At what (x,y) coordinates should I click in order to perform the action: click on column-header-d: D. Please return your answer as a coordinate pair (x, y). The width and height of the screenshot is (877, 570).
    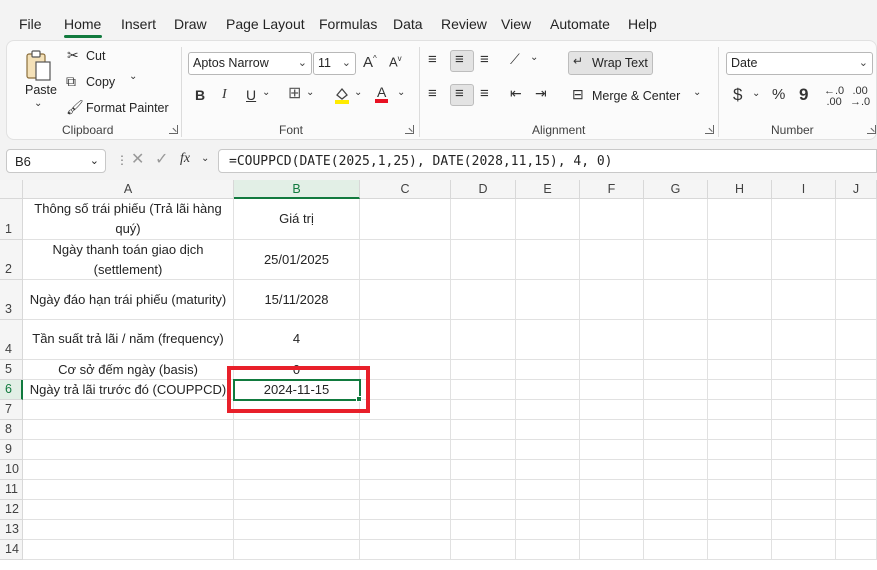
    Looking at the image, I should click on (483, 189).